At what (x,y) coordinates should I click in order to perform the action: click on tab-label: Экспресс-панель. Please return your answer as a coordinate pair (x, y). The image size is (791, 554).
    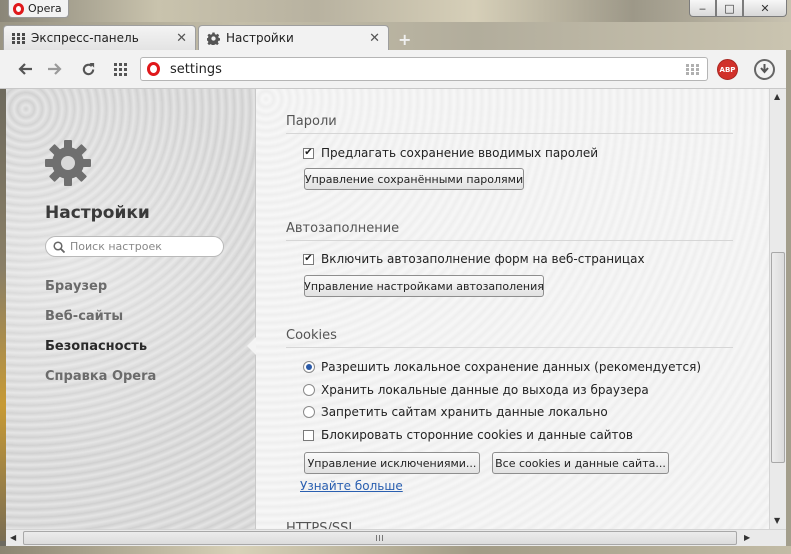
    Looking at the image, I should click on (85, 38).